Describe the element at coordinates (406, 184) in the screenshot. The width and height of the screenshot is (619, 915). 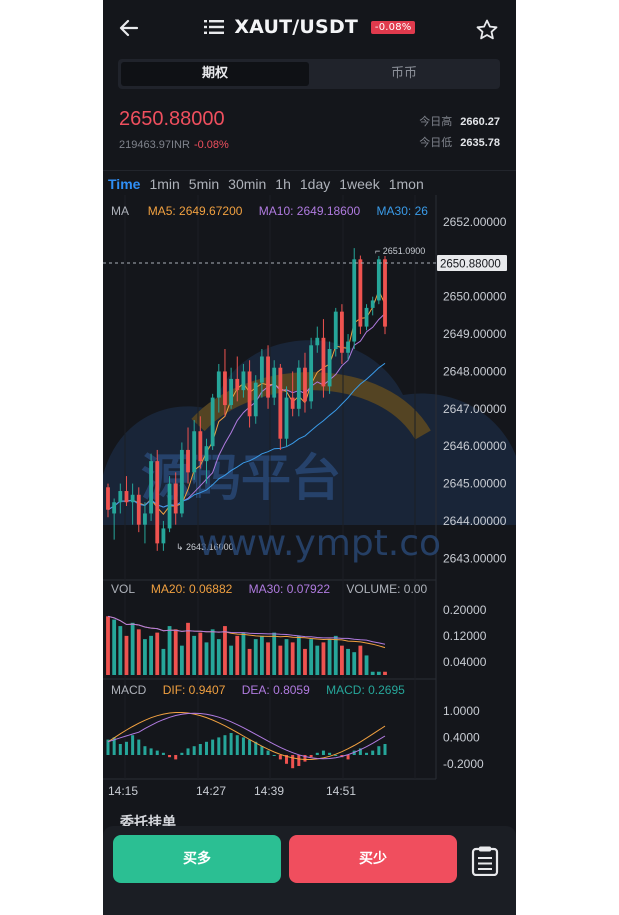
I see `tab-1mon: 1mon` at that location.